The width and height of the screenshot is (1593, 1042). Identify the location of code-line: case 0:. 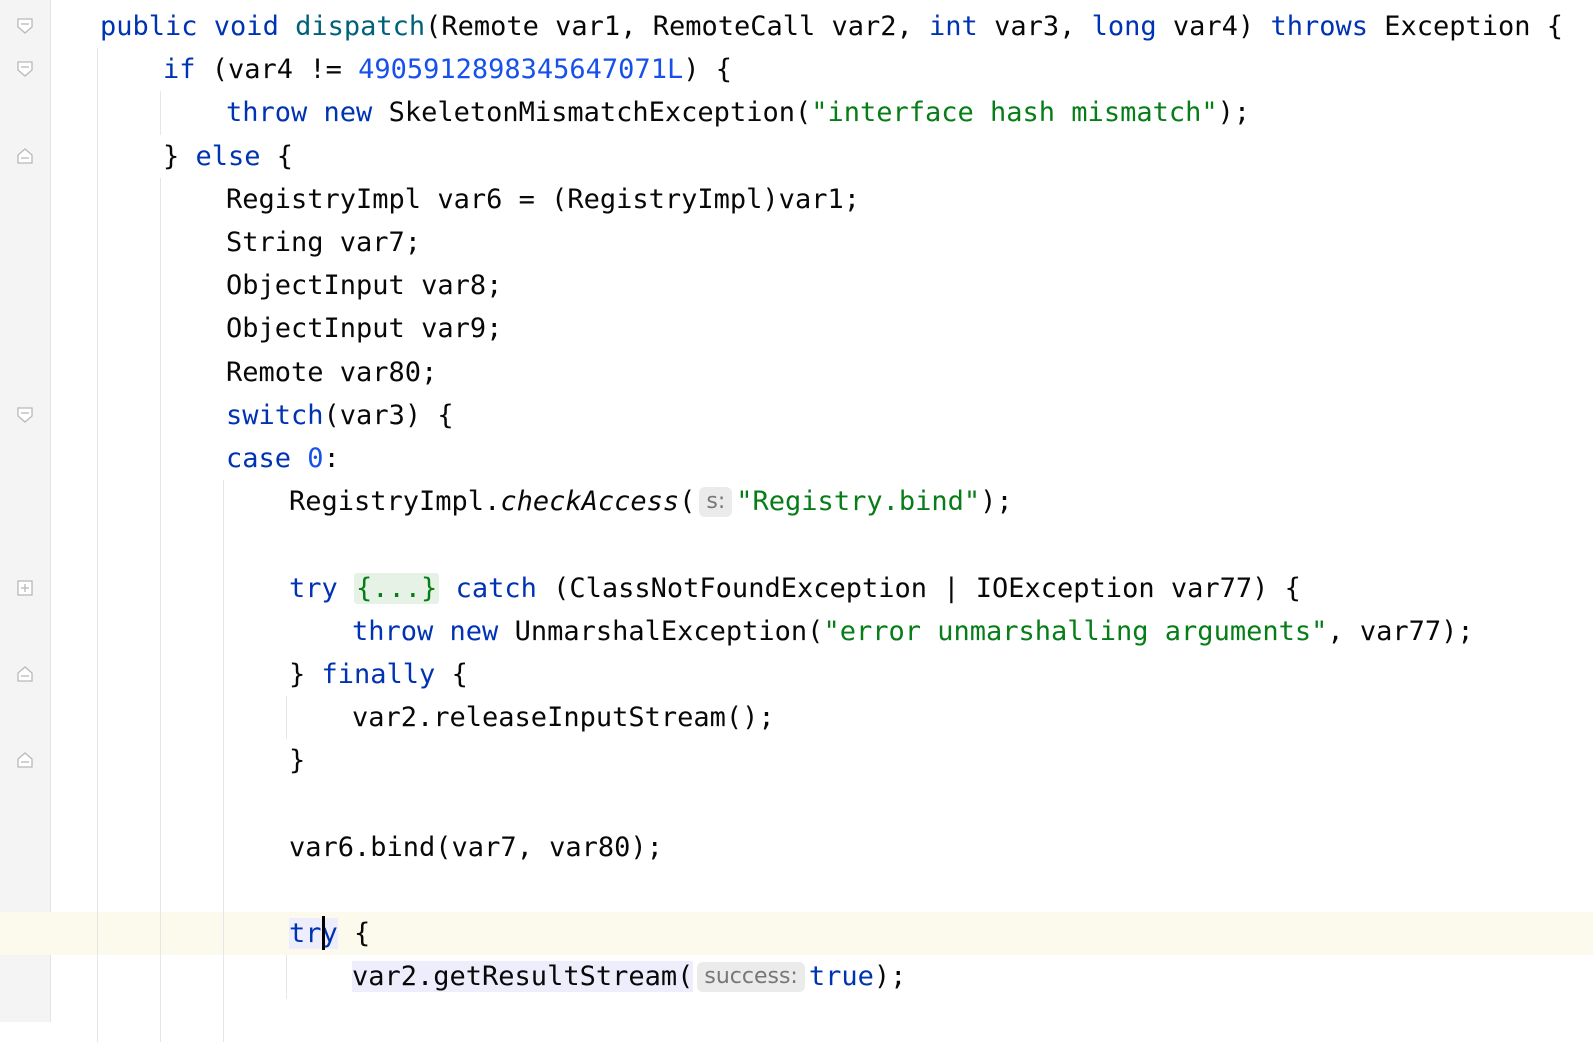
(796, 458).